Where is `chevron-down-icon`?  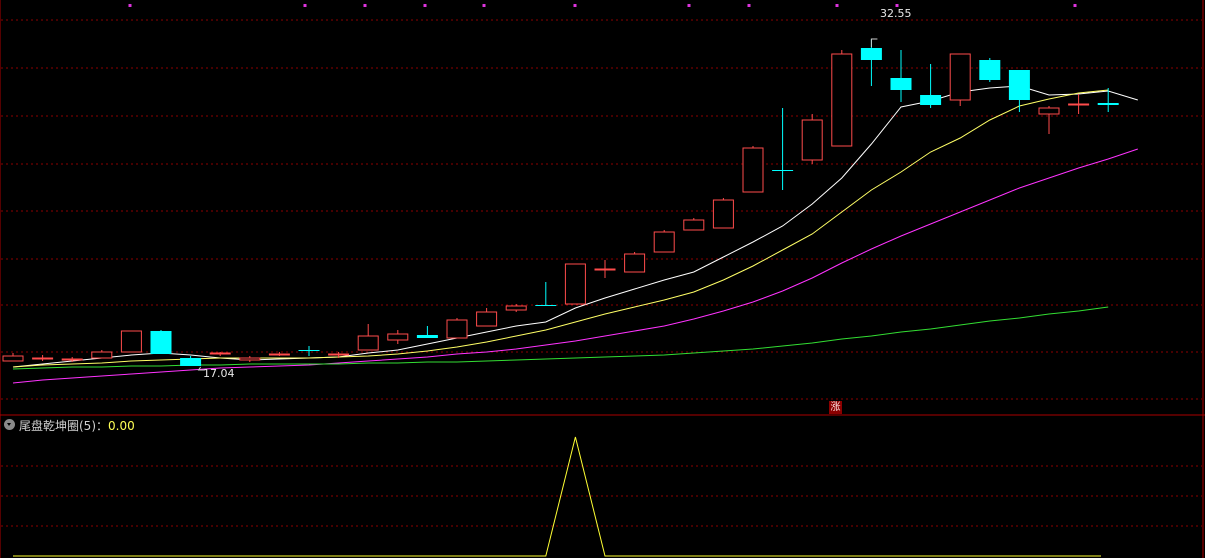
chevron-down-icon is located at coordinates (9, 424).